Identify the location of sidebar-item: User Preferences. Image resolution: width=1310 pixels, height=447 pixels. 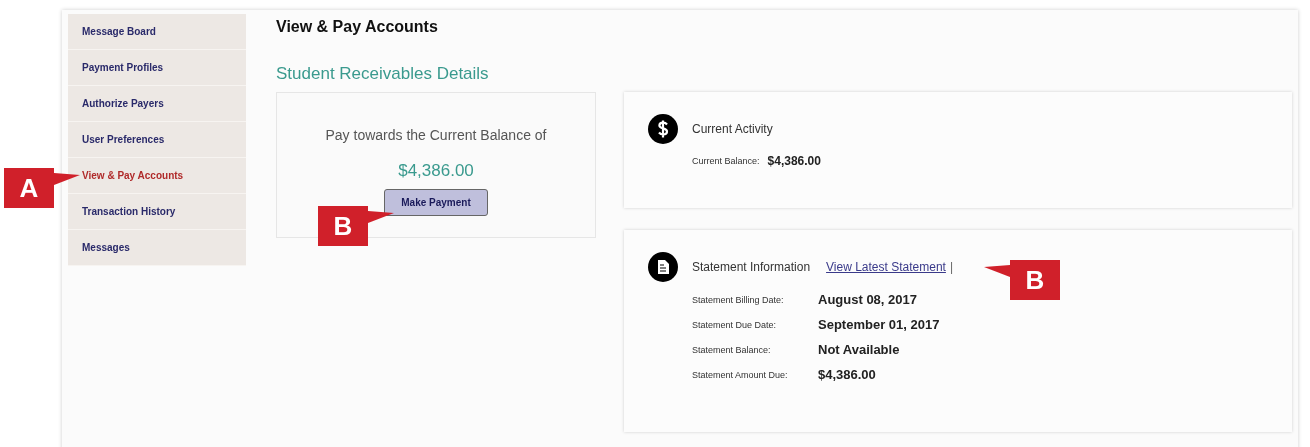
(157, 140).